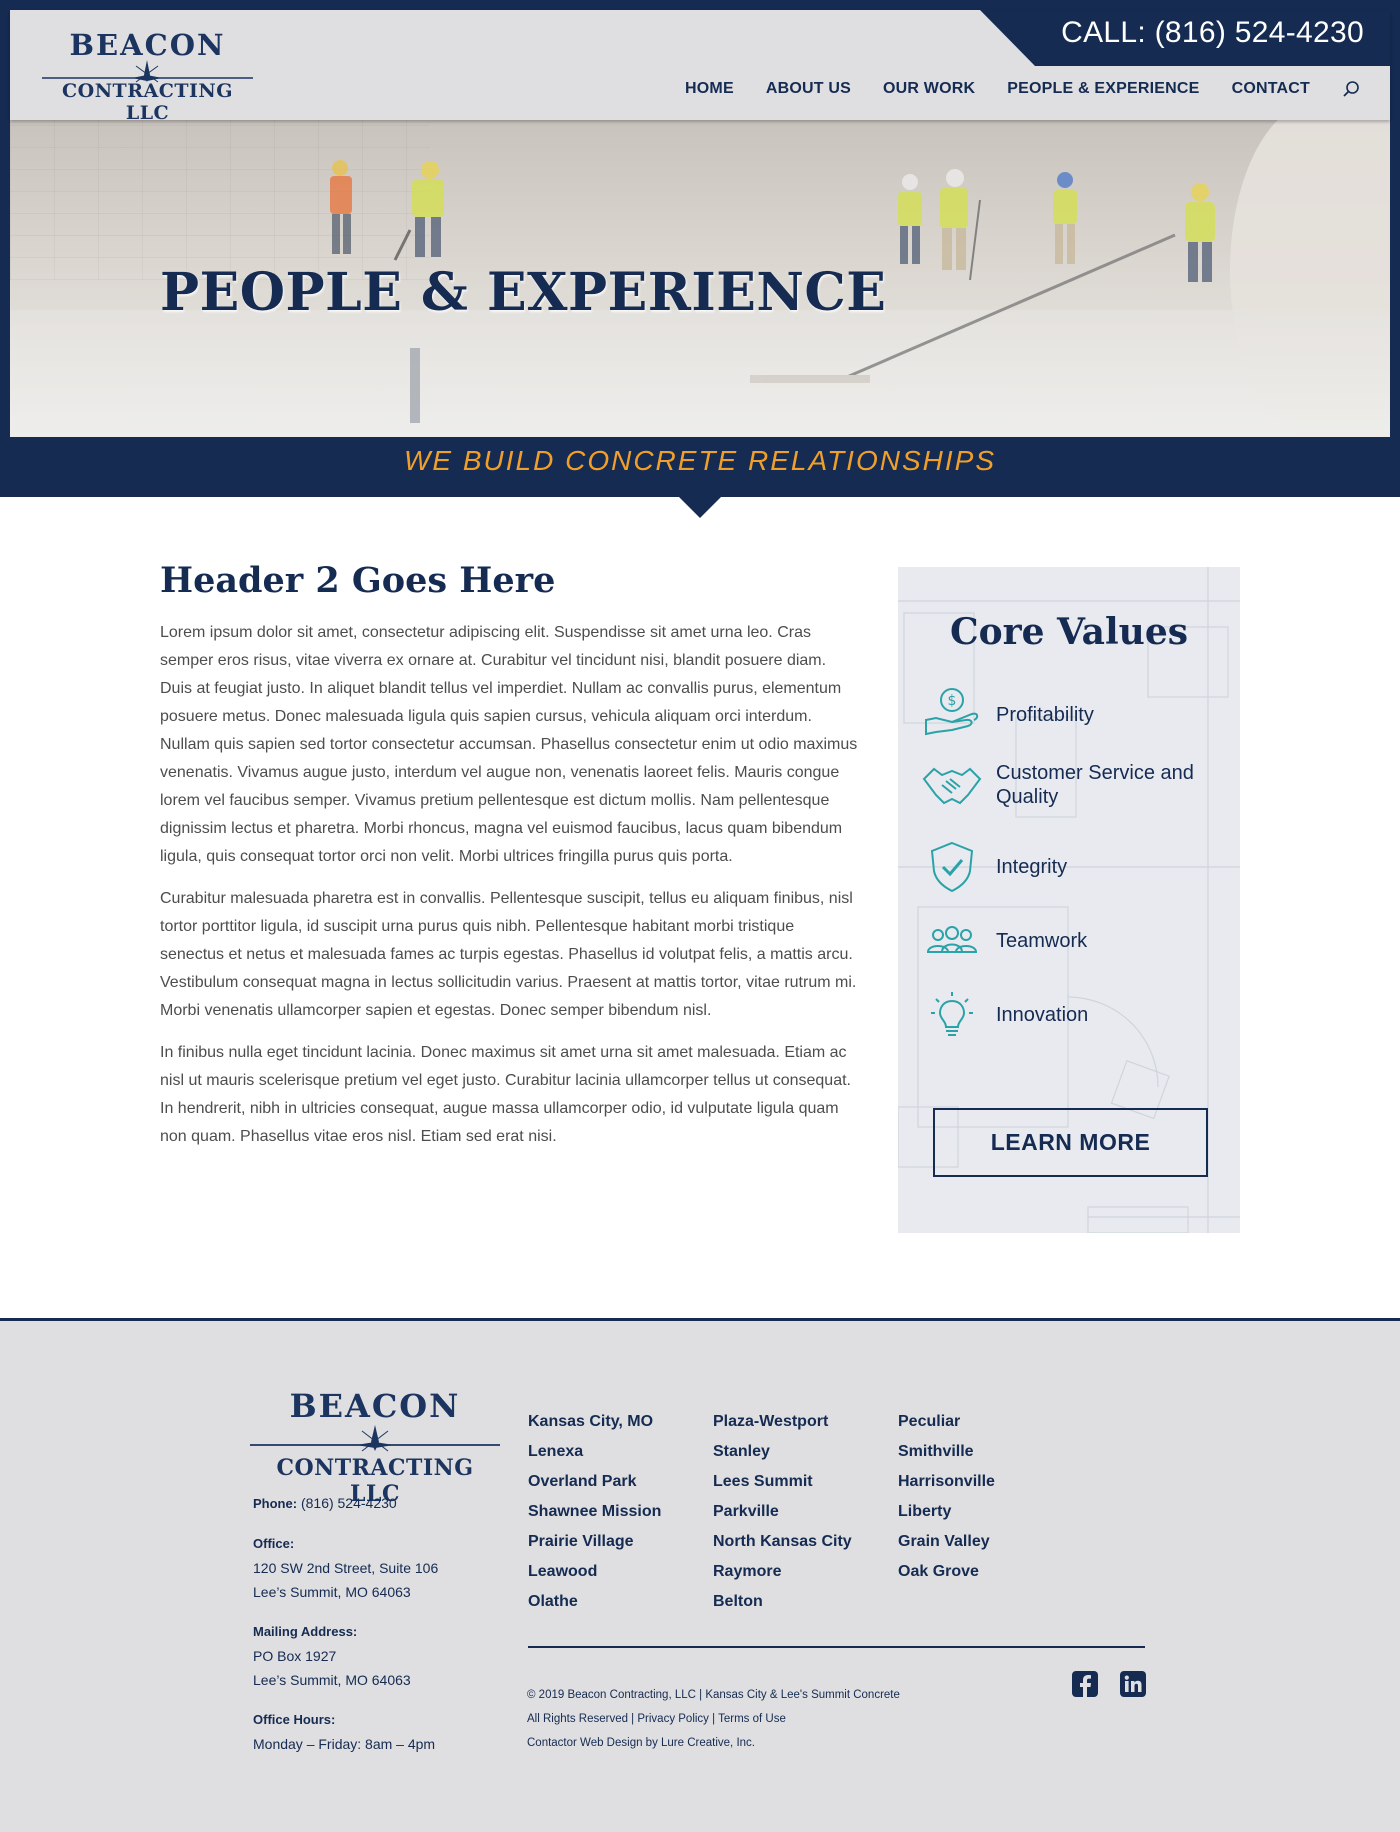  Describe the element at coordinates (1351, 89) in the screenshot. I see `search-icon` at that location.